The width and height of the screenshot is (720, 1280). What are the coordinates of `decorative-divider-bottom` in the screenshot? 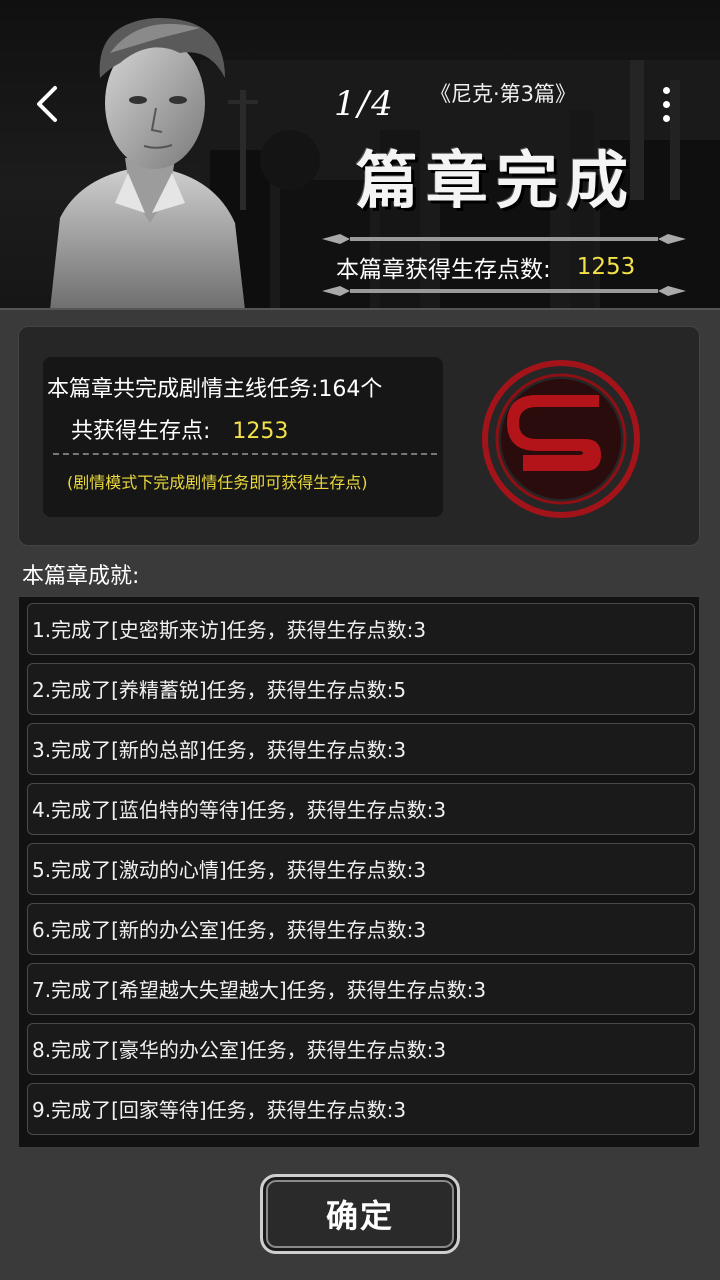 It's located at (504, 291).